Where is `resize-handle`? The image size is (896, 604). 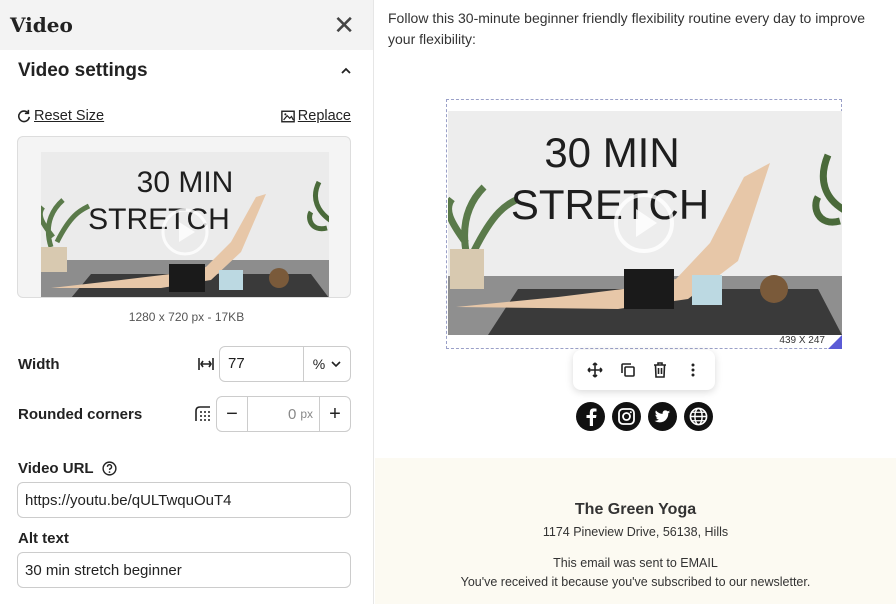 resize-handle is located at coordinates (835, 342).